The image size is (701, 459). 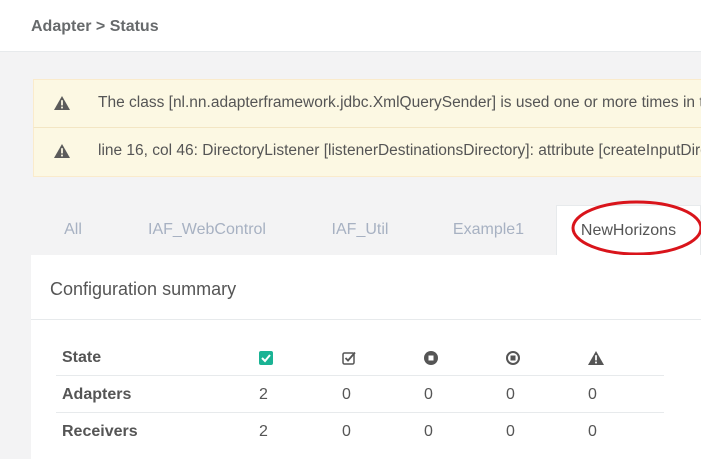 What do you see at coordinates (431, 358) in the screenshot?
I see `stop-circle-icon` at bounding box center [431, 358].